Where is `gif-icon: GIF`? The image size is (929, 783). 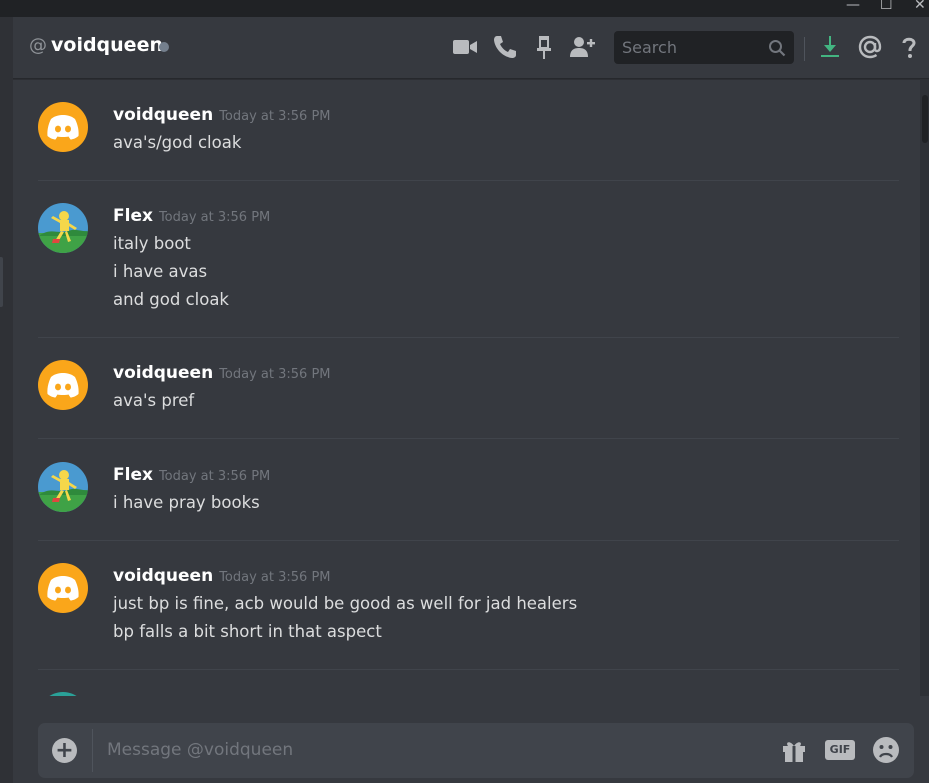 gif-icon: GIF is located at coordinates (840, 750).